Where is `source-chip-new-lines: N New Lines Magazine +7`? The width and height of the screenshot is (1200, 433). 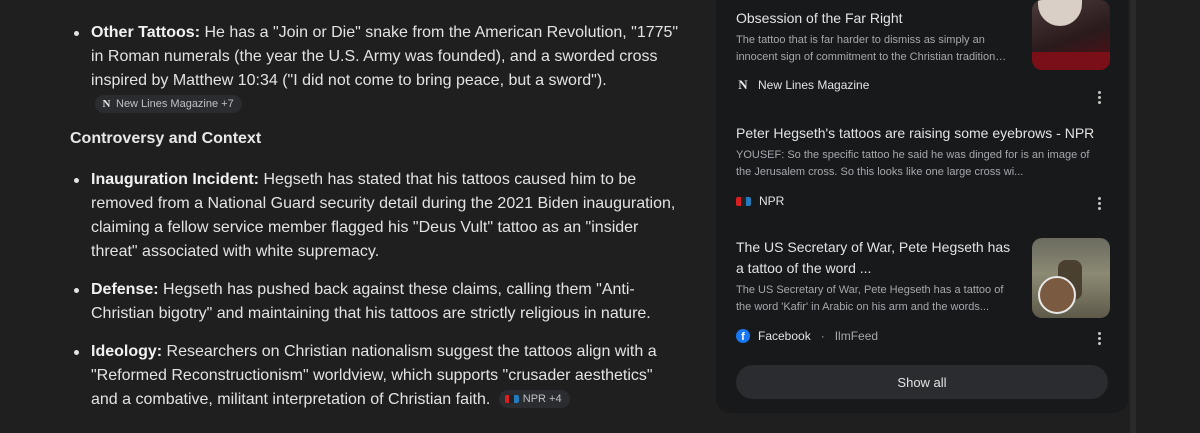 source-chip-new-lines: N New Lines Magazine +7 is located at coordinates (168, 103).